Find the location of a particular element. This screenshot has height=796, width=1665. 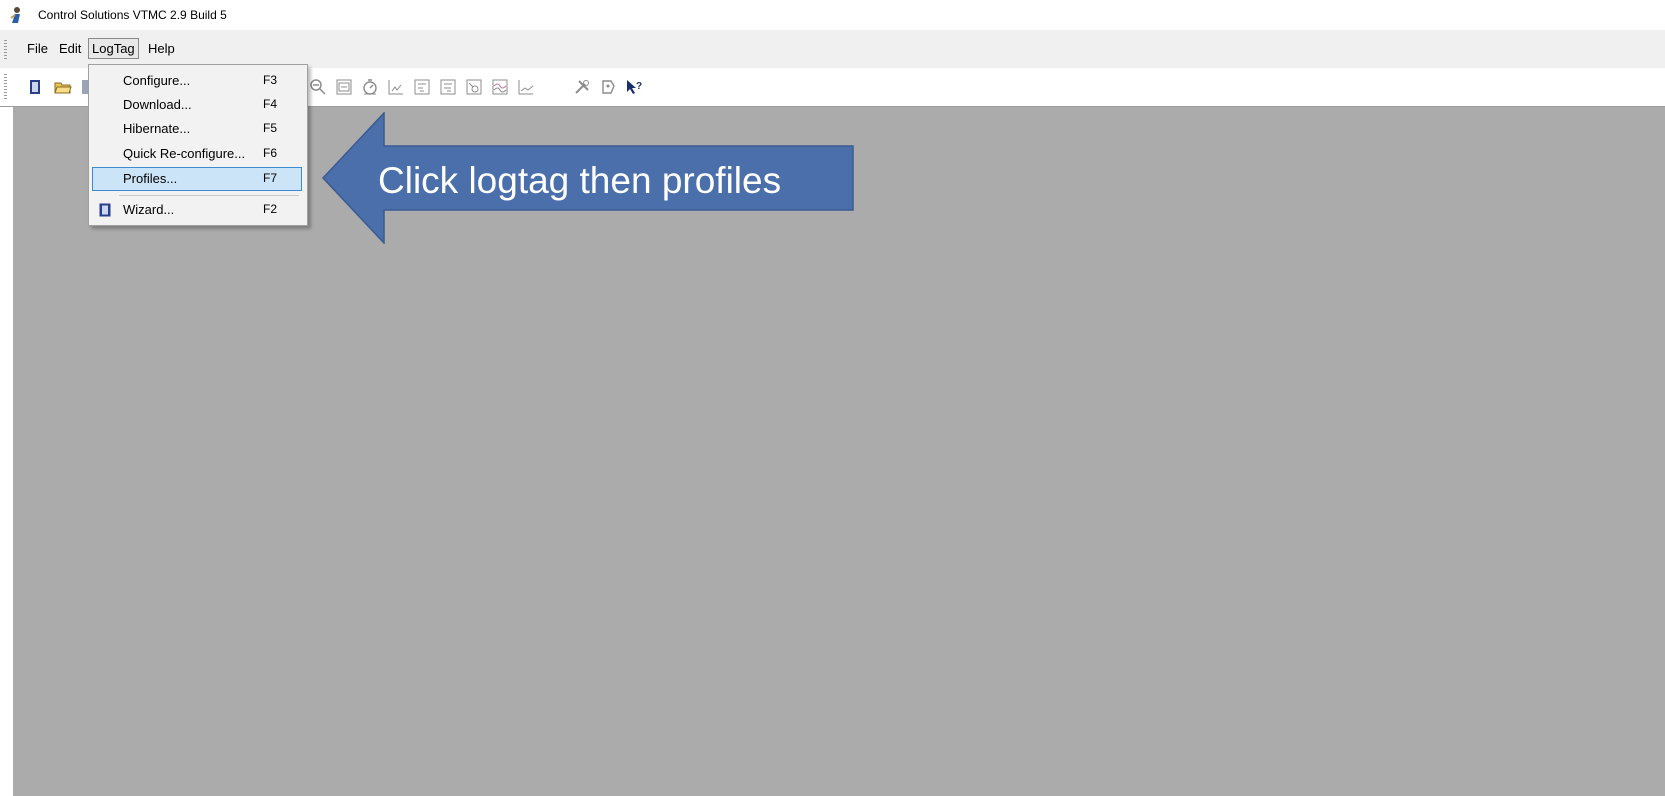

title-bar: Control Solutions VTMC 2.9 Build 5 is located at coordinates (832, 15).